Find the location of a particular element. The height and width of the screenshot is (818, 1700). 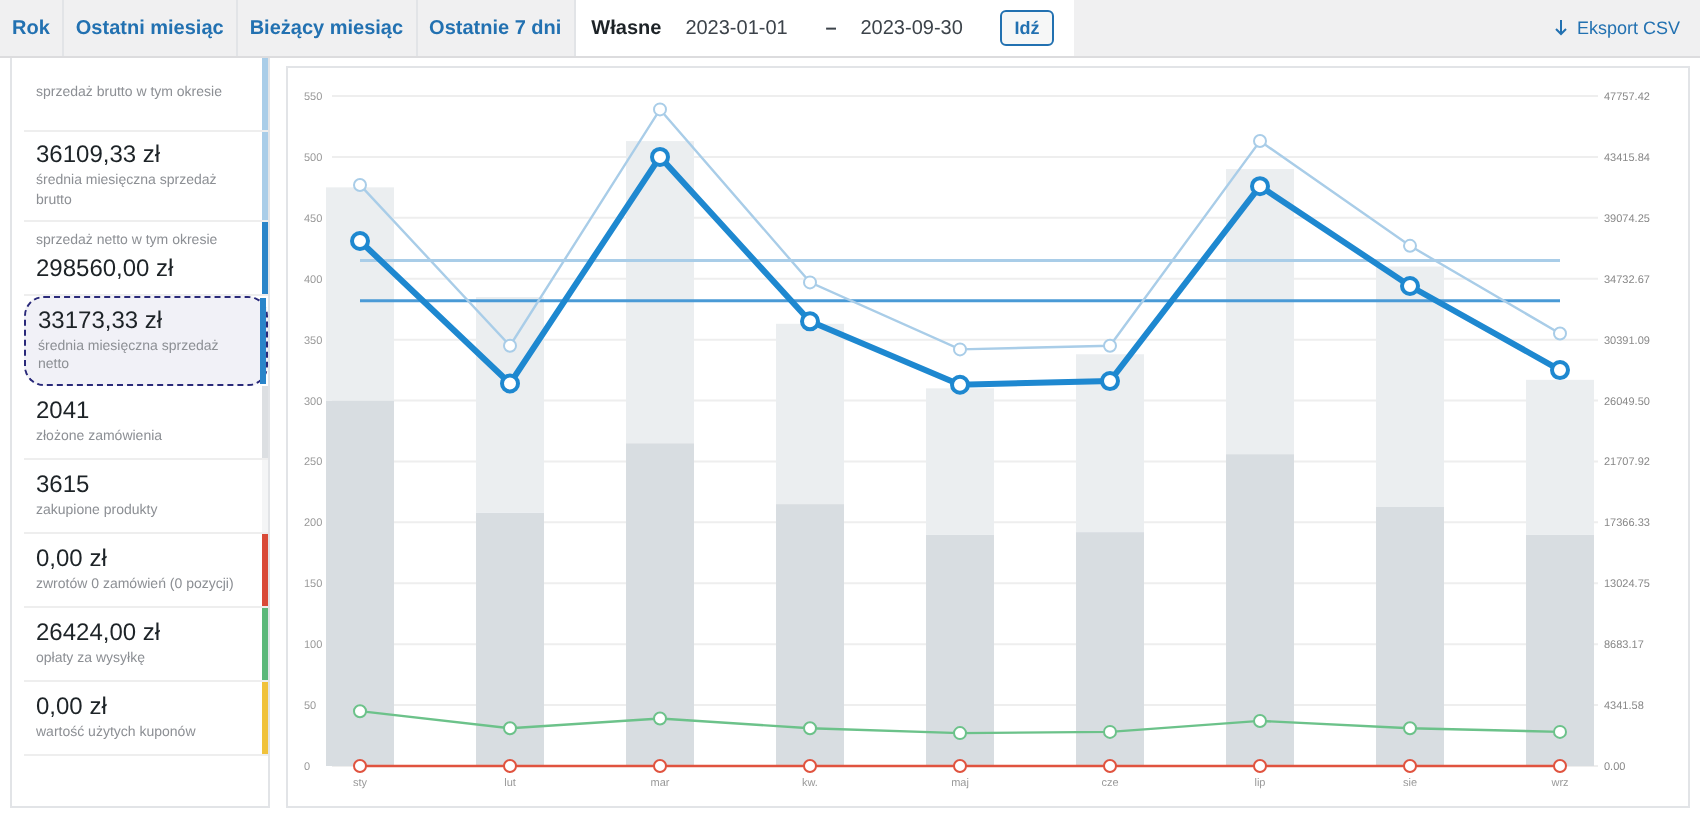

stat-value: 33173,33 zł is located at coordinates (101, 319).